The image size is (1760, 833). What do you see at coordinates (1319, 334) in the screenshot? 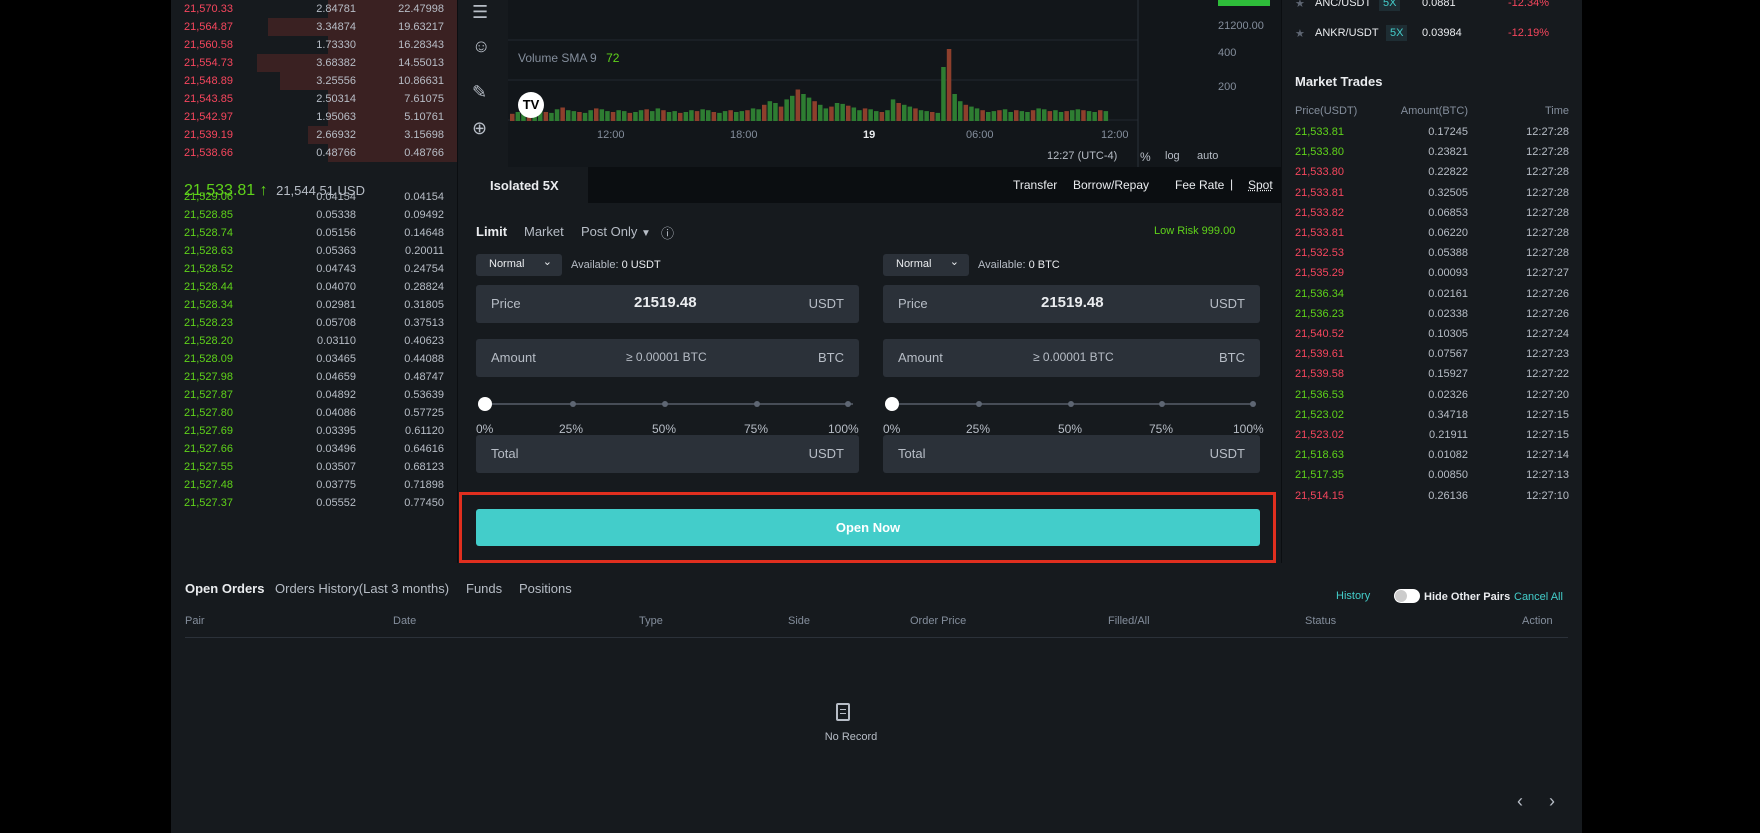
I see `trade-price: 21,540.52` at bounding box center [1319, 334].